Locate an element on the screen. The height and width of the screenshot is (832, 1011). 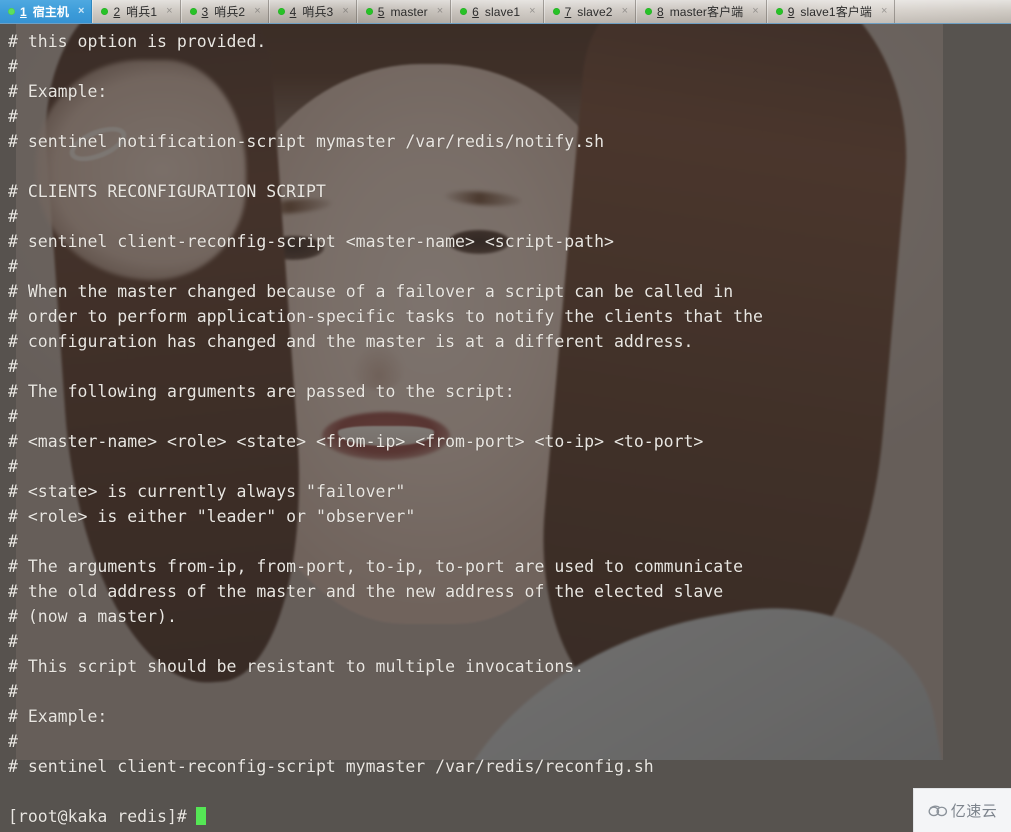
tab-number: 8 is located at coordinates (660, 11).